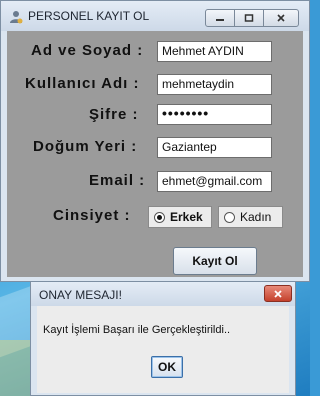 Image resolution: width=320 pixels, height=396 pixels. I want to click on email-label: Email :, so click(117, 180).